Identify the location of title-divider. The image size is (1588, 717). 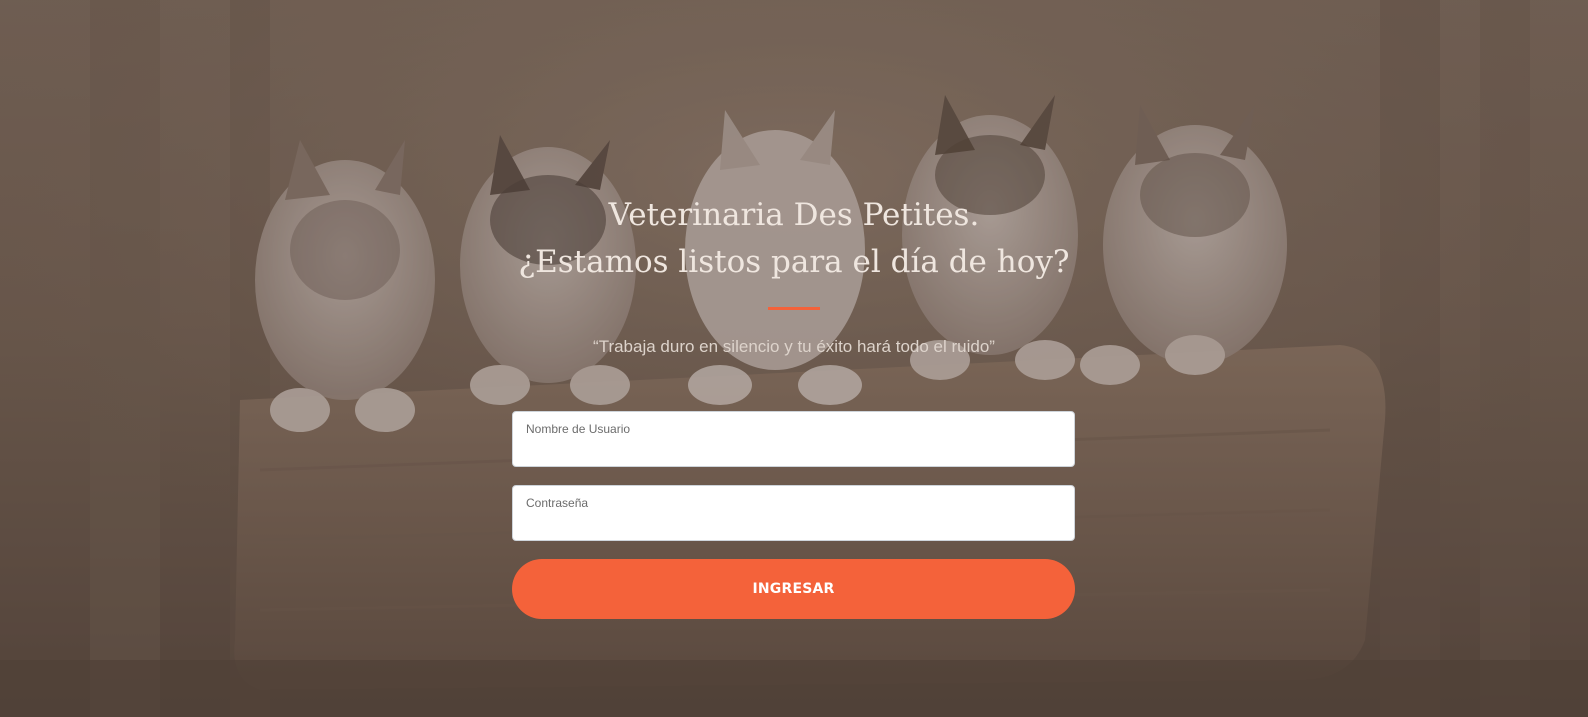
(794, 308).